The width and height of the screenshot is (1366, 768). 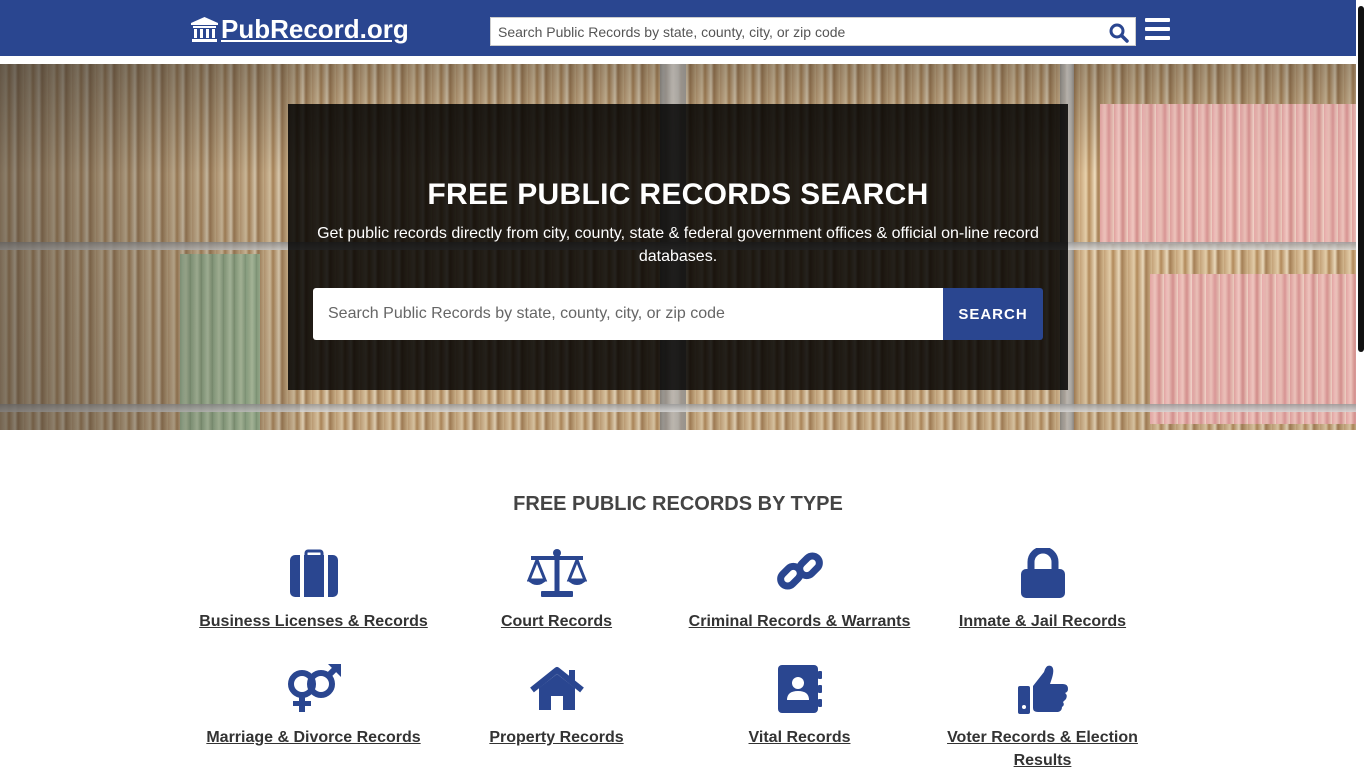 I want to click on hero-search-button: SEARCH, so click(x=993, y=314).